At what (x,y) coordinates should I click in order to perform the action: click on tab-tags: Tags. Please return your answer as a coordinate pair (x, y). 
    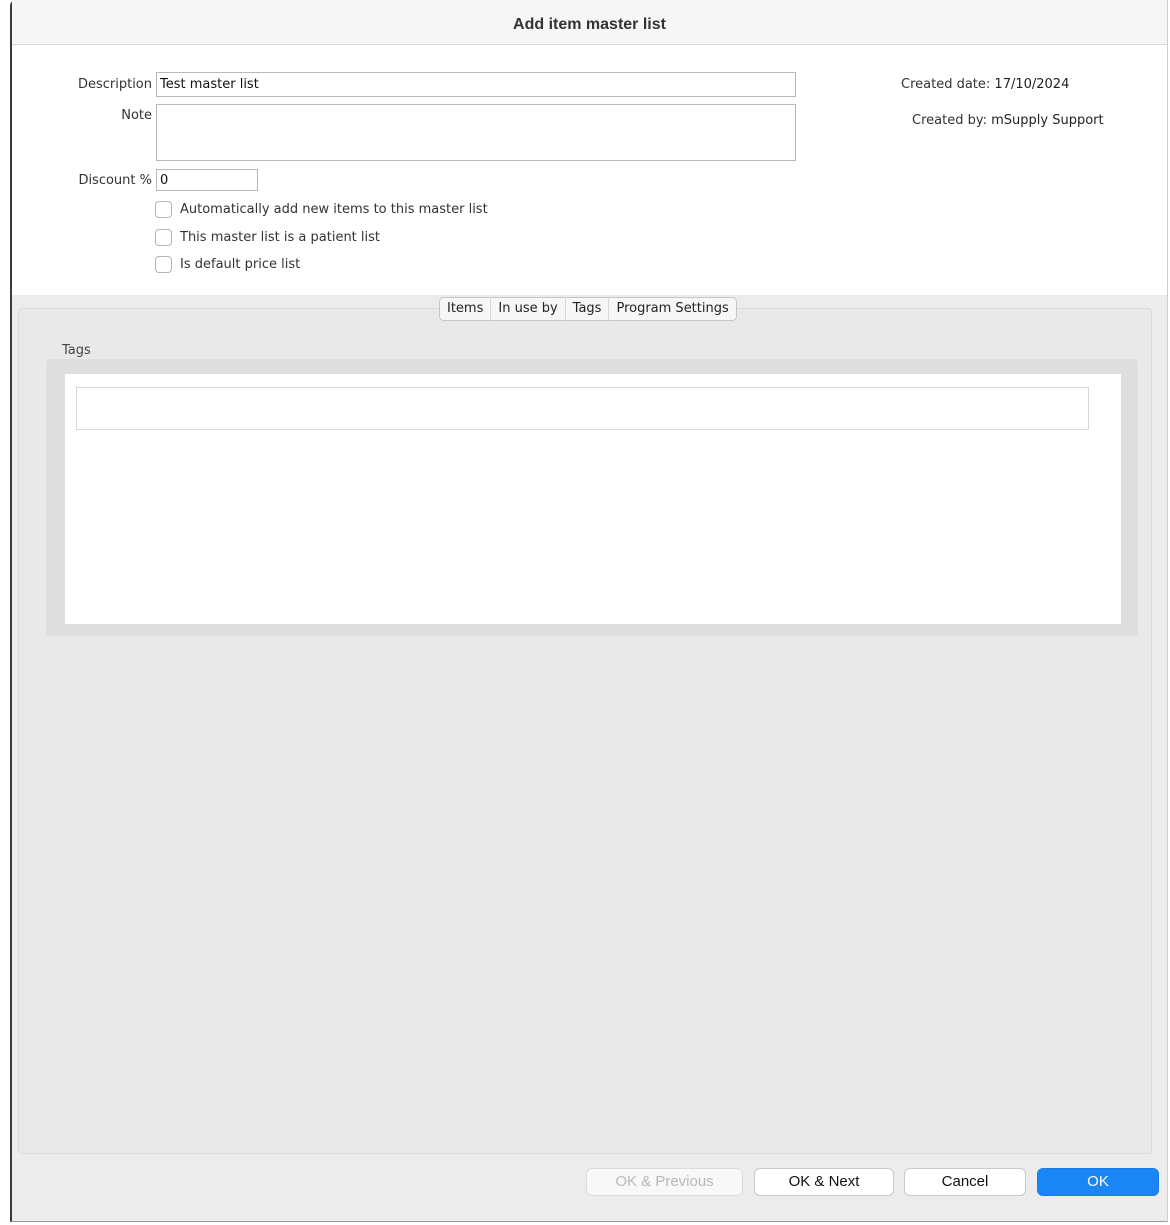
    Looking at the image, I should click on (588, 309).